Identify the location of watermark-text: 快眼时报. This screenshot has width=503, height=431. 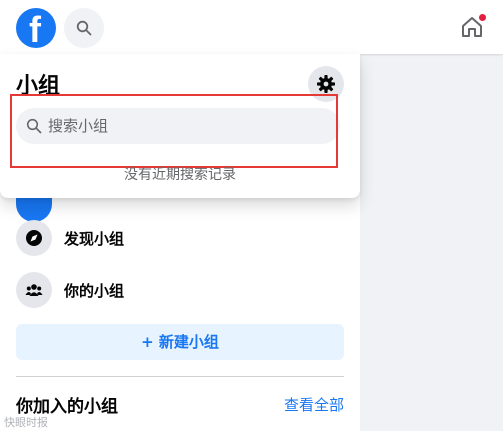
(26, 422).